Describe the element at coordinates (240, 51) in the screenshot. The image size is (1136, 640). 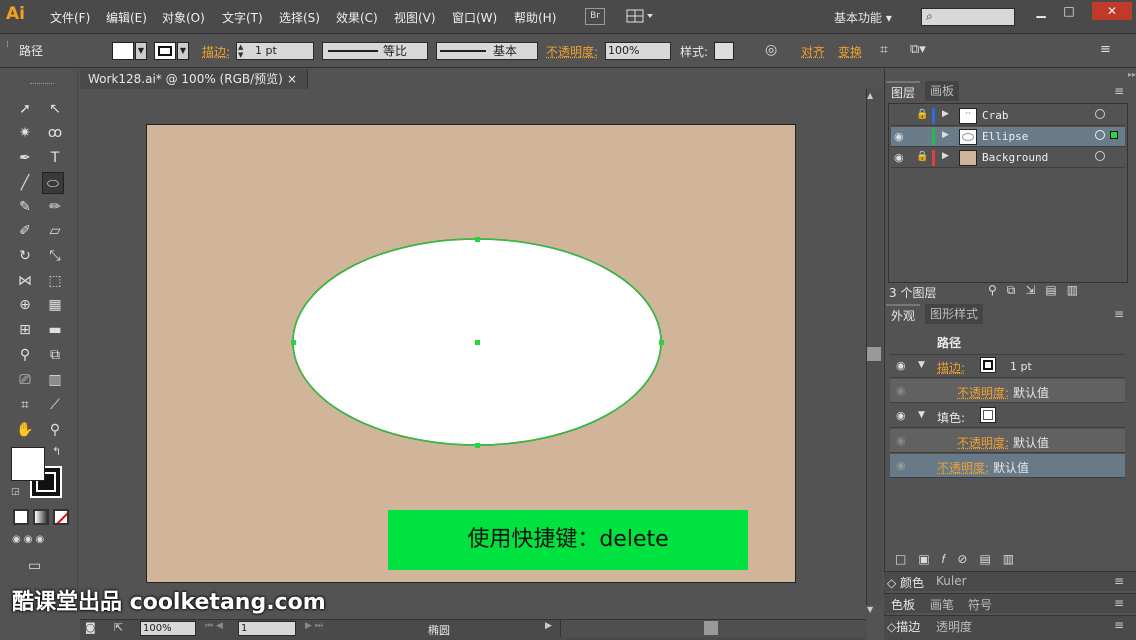
I see `stepper-icon: ▲ ▼` at that location.